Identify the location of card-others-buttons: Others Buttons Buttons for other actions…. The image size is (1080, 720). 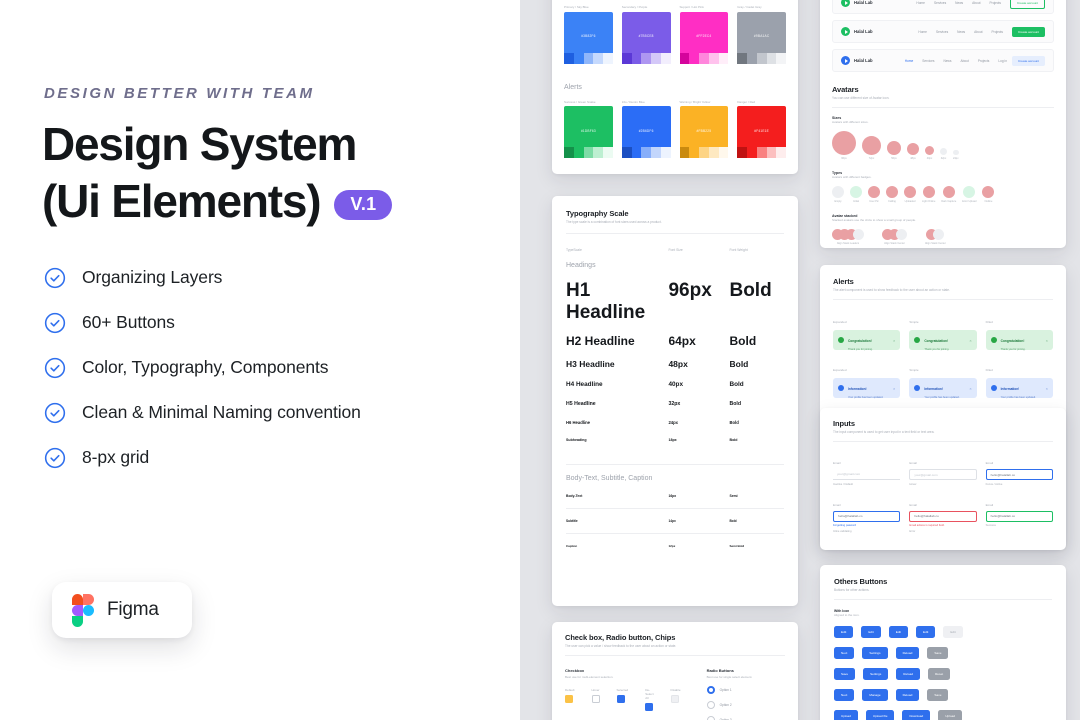
(943, 642).